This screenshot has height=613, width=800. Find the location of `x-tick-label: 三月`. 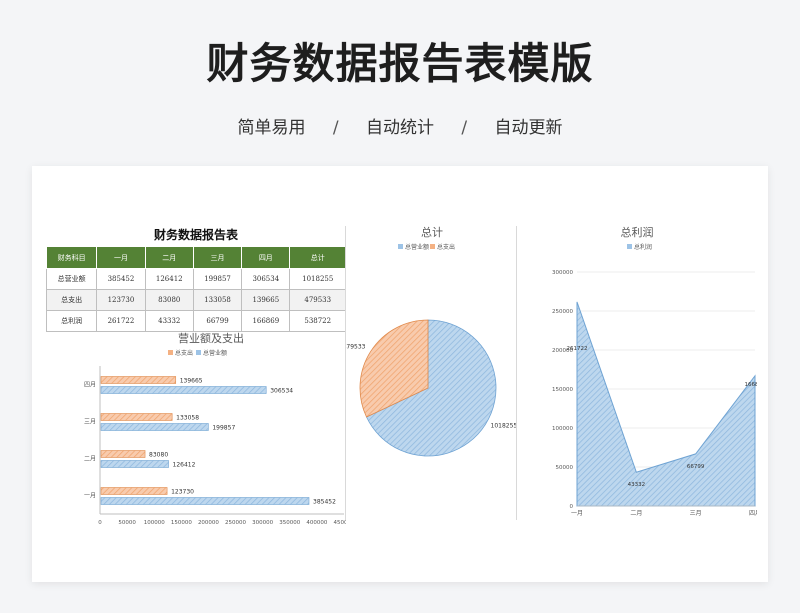

x-tick-label: 三月 is located at coordinates (696, 513).